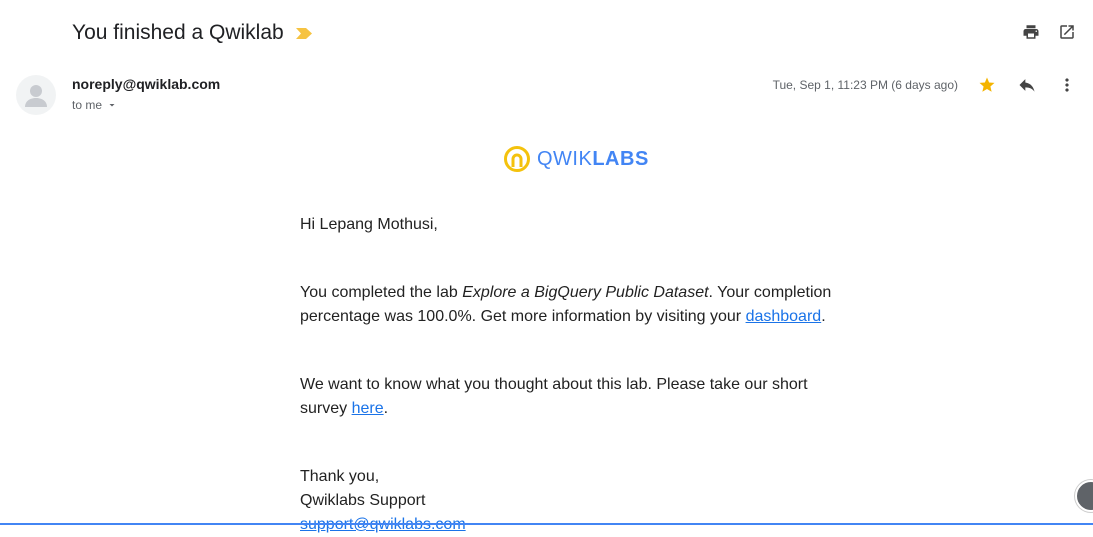  I want to click on message-actions, so click(1027, 85).